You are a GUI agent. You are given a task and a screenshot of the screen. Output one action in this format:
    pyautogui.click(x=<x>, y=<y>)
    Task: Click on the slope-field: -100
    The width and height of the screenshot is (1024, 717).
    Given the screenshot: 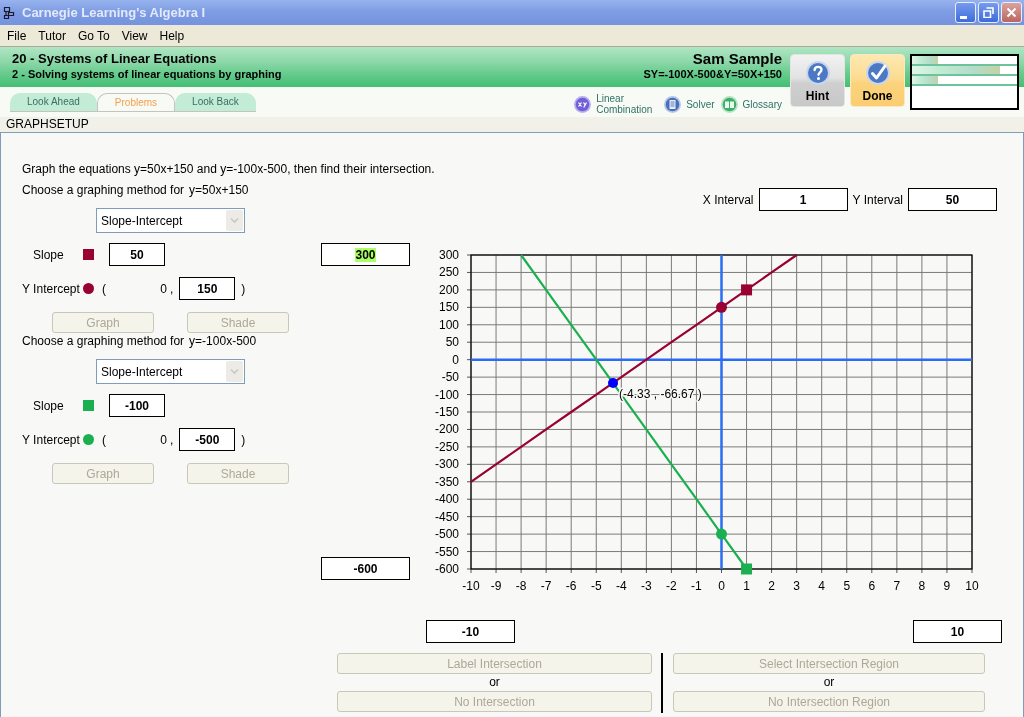 What is the action you would take?
    pyautogui.click(x=137, y=405)
    